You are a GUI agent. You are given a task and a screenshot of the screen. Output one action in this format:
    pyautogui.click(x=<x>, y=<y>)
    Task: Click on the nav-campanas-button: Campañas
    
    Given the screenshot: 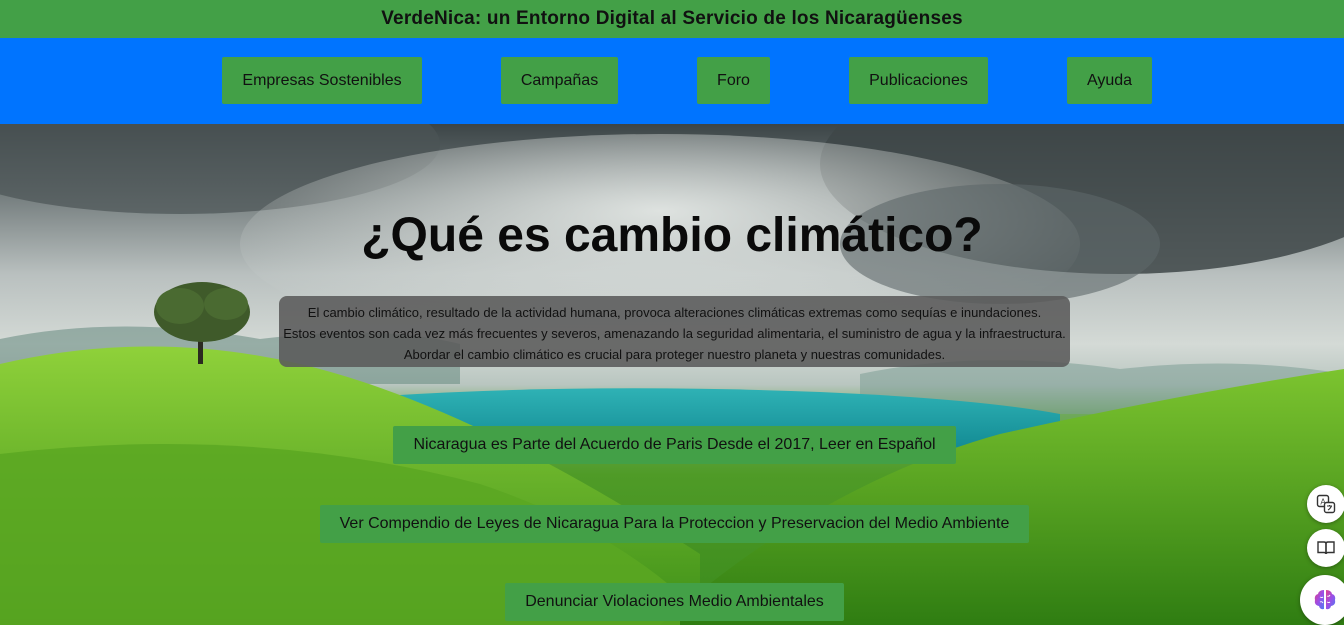 What is the action you would take?
    pyautogui.click(x=559, y=80)
    